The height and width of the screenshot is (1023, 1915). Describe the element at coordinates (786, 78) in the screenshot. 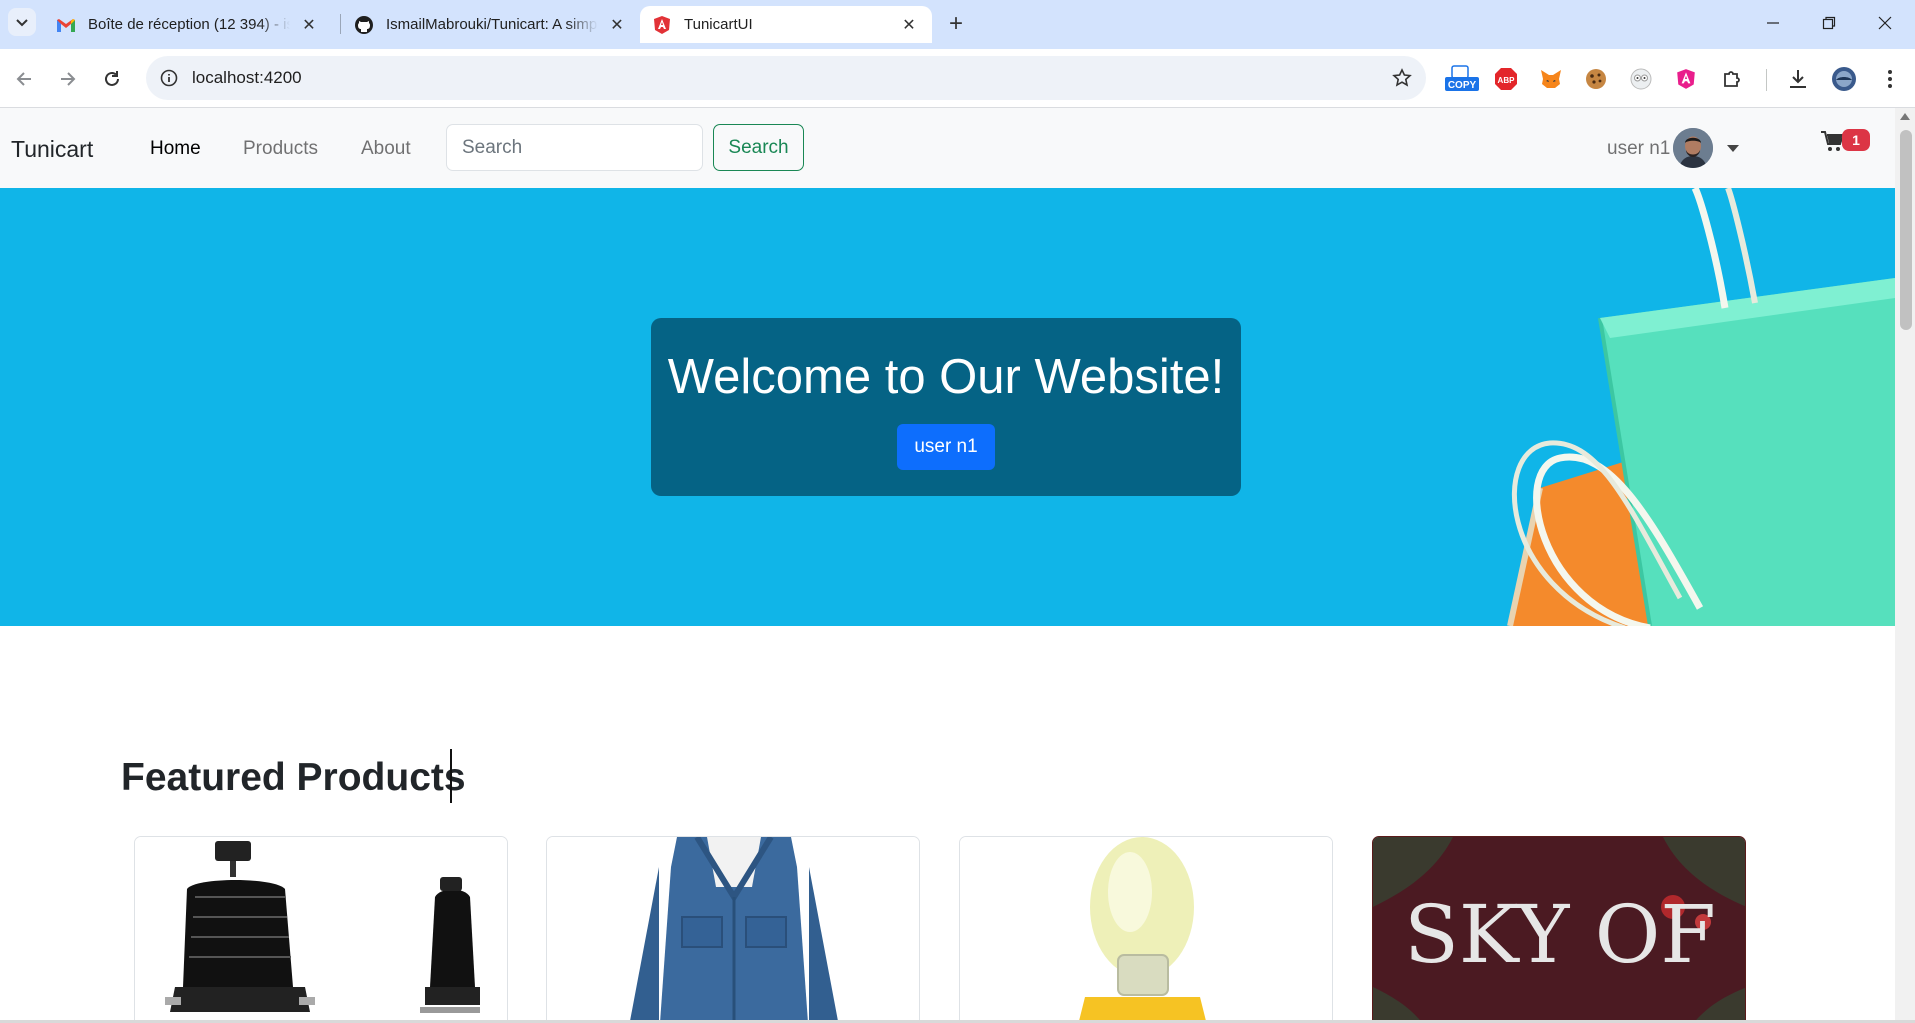

I see `address-bar: localhost:4200` at that location.